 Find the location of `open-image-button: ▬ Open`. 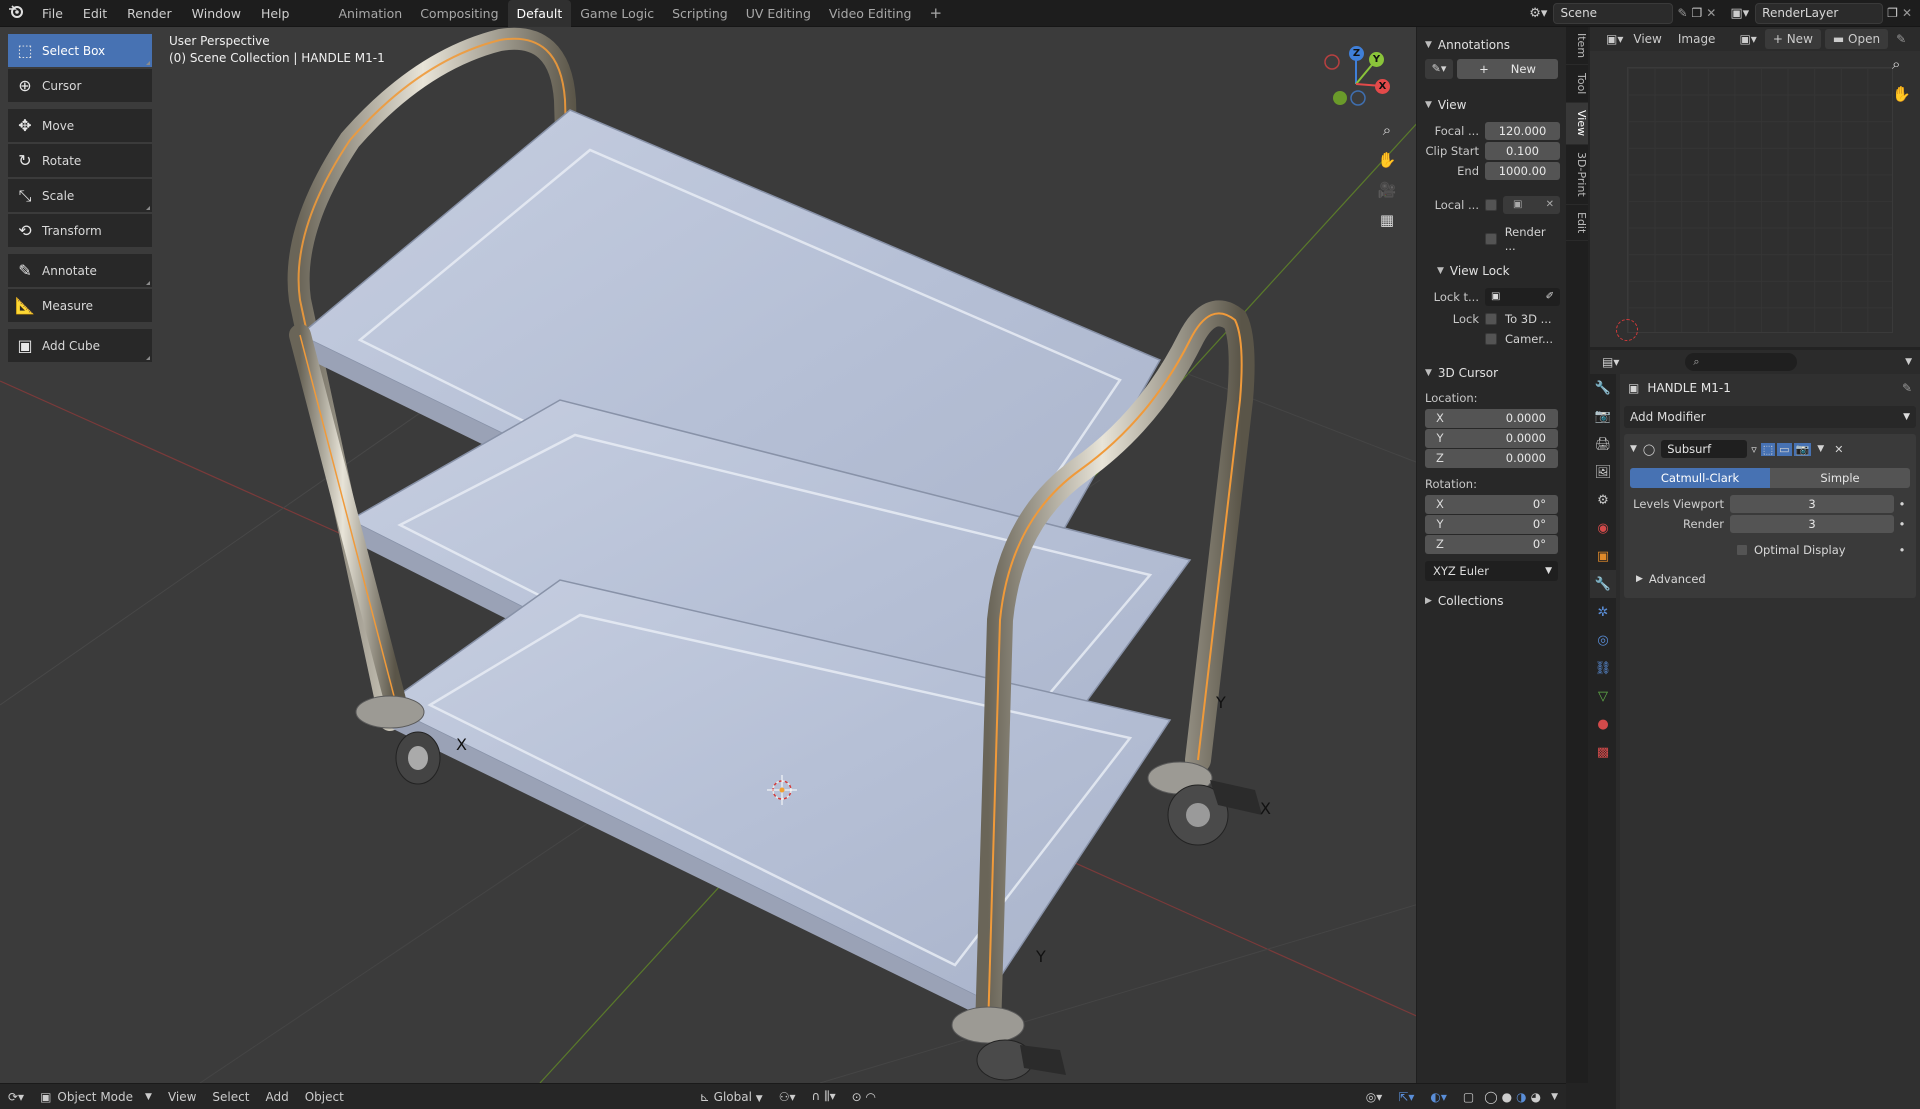

open-image-button: ▬ Open is located at coordinates (1856, 39).